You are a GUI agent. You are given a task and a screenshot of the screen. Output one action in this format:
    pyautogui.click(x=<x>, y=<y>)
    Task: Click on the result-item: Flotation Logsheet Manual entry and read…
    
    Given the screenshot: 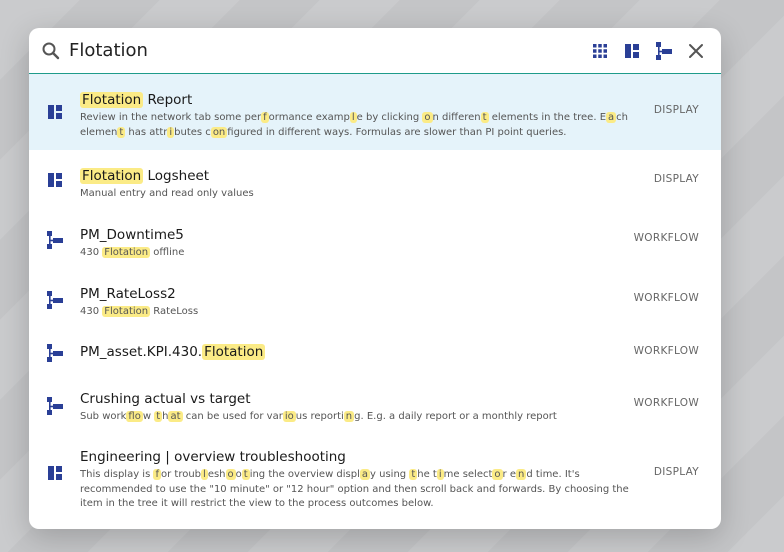 What is the action you would take?
    pyautogui.click(x=375, y=179)
    